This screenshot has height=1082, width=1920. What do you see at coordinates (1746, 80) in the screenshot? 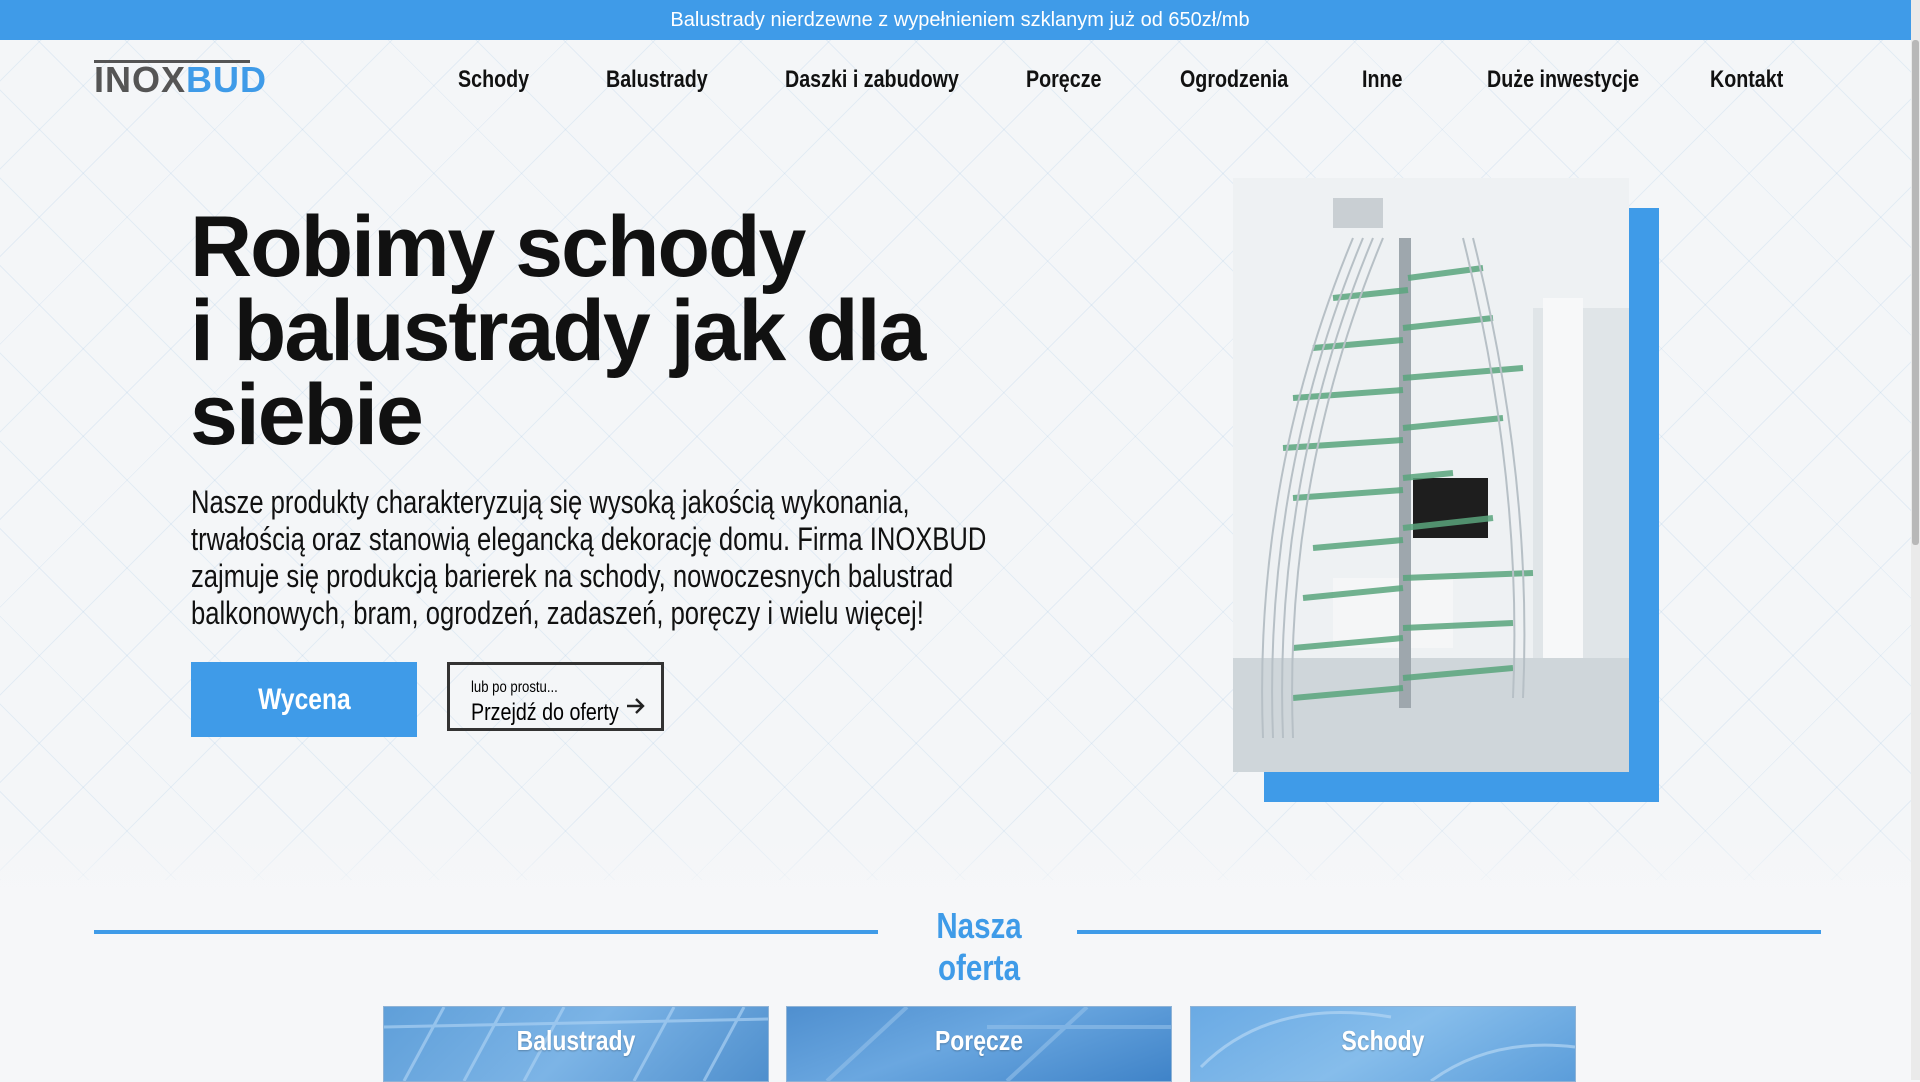
I see `nav-item-kontakt: Kontakt` at bounding box center [1746, 80].